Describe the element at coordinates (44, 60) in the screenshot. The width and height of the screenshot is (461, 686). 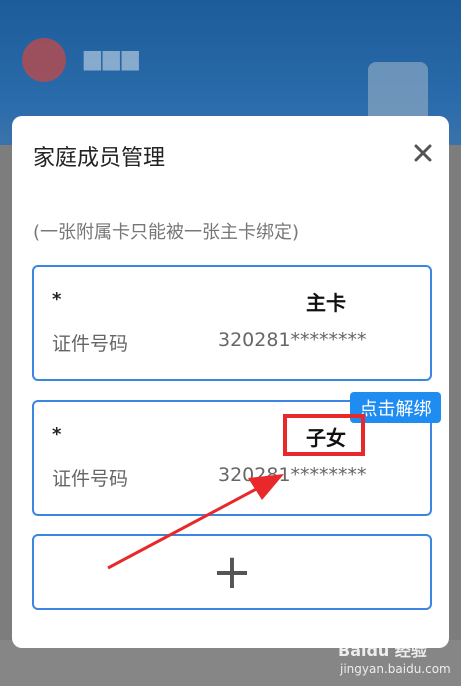
I see `app-logo` at that location.